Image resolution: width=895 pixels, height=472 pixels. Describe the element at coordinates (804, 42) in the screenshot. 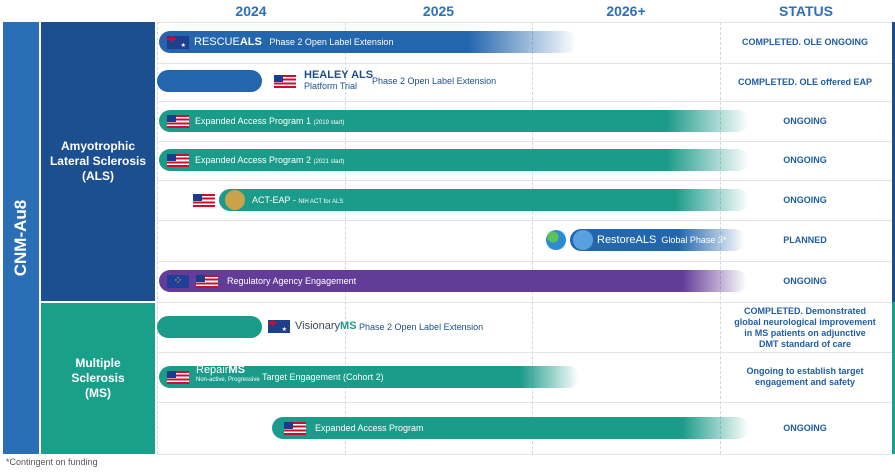

I see `status-rescue-als: COMPLETED. OLE ONGOING` at that location.